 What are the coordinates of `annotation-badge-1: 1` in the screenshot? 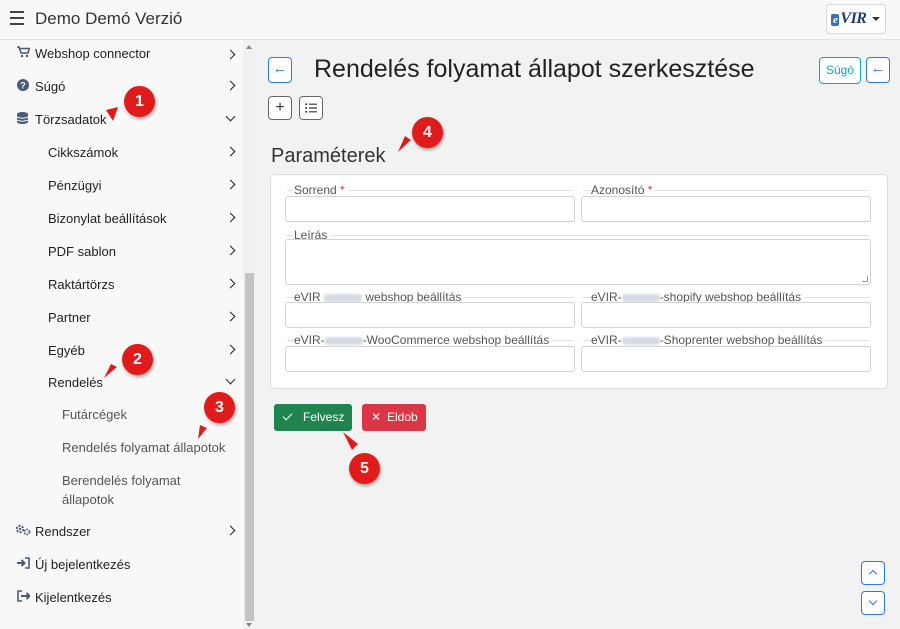 It's located at (139, 101).